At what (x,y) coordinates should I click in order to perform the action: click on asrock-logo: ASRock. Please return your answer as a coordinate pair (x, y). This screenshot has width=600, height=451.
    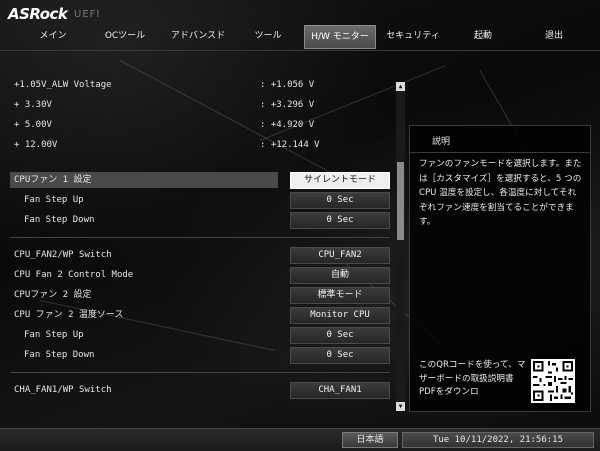
    Looking at the image, I should click on (38, 14).